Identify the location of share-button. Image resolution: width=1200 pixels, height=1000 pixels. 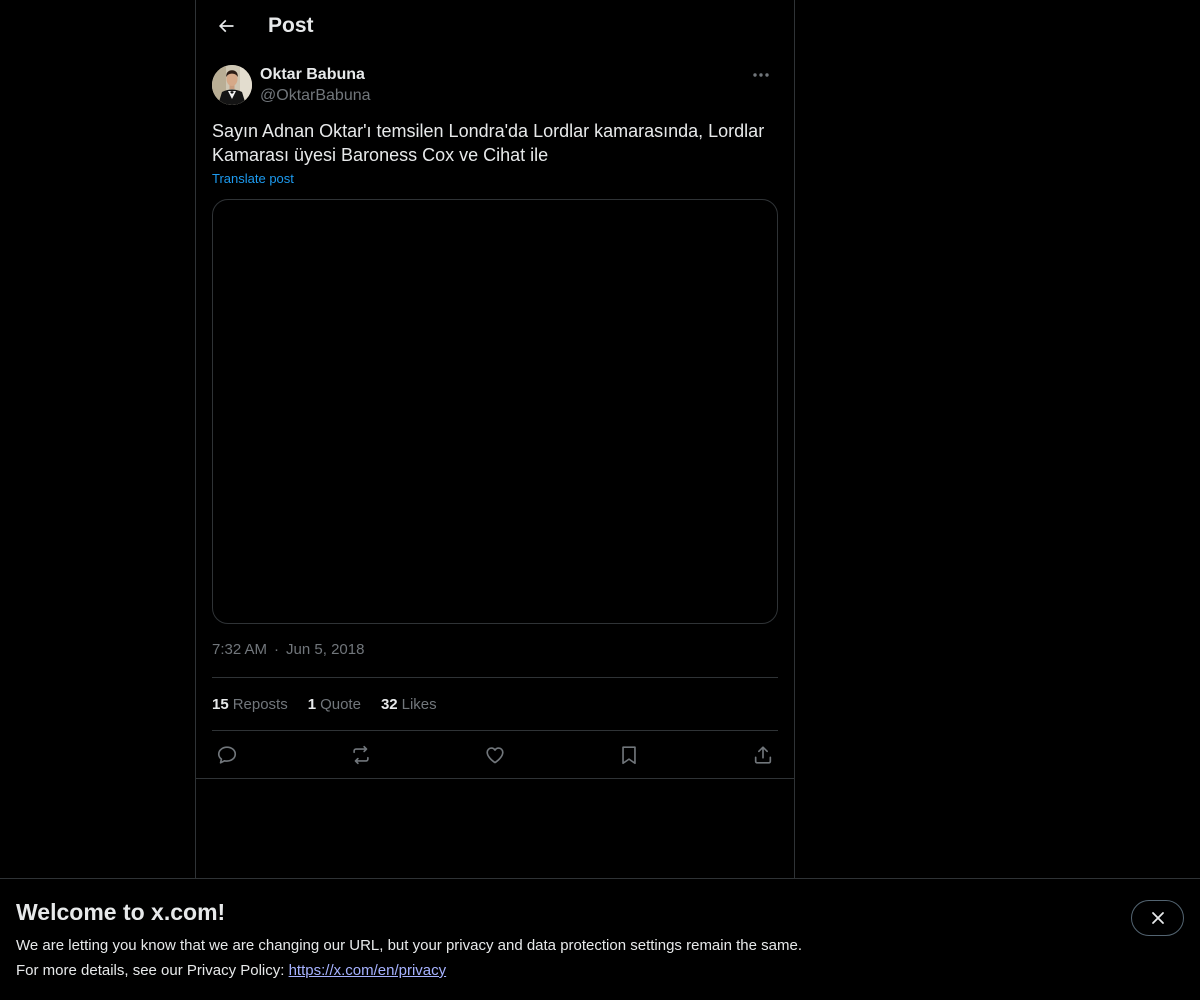
(763, 755).